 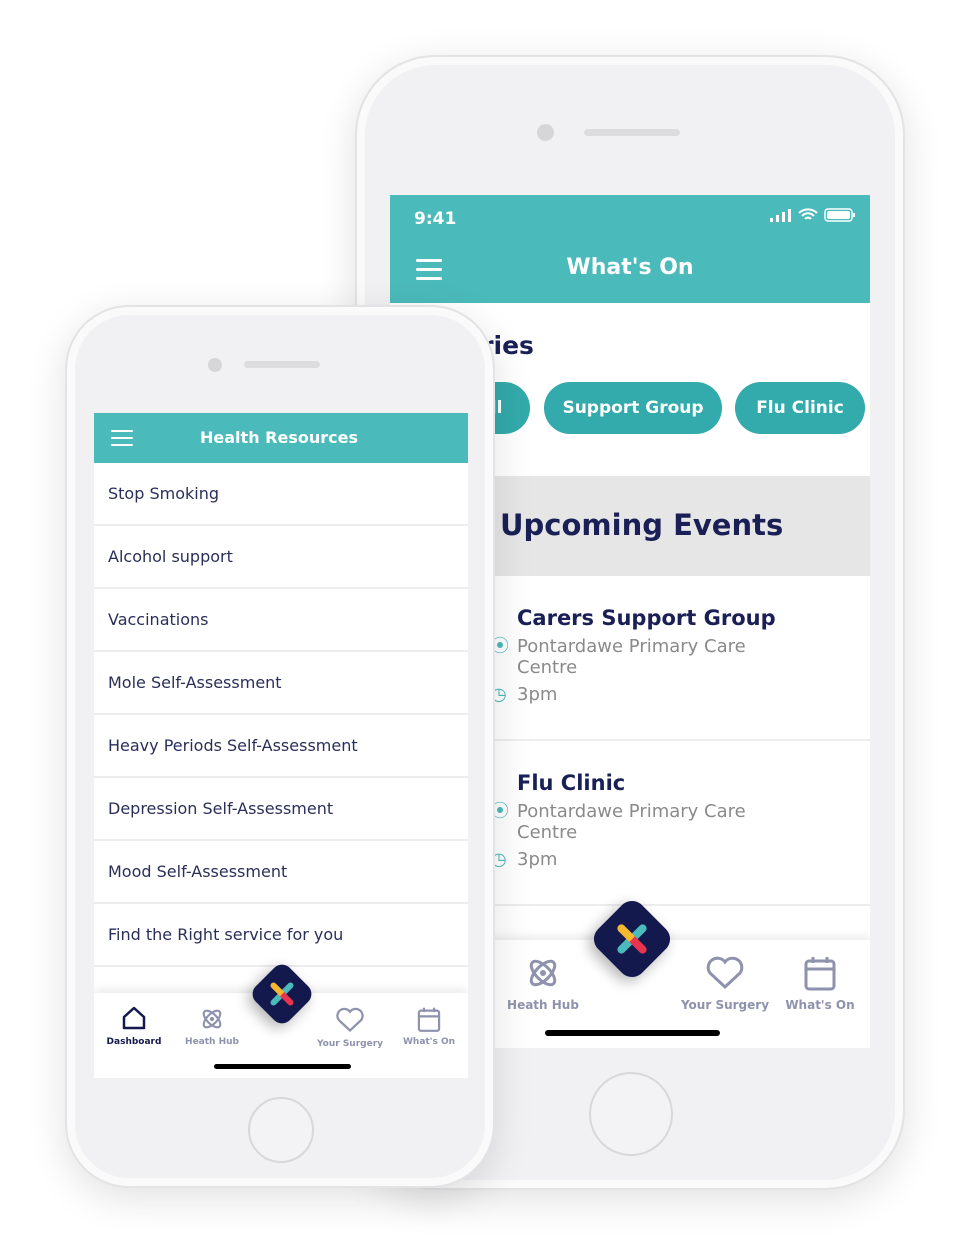 What do you see at coordinates (281, 683) in the screenshot?
I see `list-item: Mole Self-Assessment` at bounding box center [281, 683].